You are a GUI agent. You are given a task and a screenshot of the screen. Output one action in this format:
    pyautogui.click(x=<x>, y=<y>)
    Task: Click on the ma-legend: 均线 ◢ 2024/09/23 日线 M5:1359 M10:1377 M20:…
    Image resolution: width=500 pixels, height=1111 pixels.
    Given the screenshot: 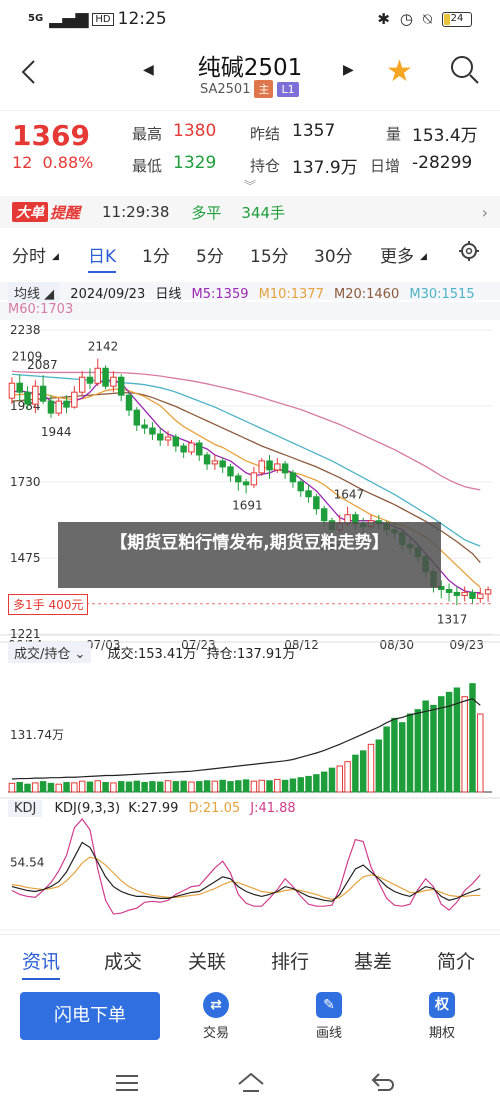 What is the action you would take?
    pyautogui.click(x=250, y=292)
    